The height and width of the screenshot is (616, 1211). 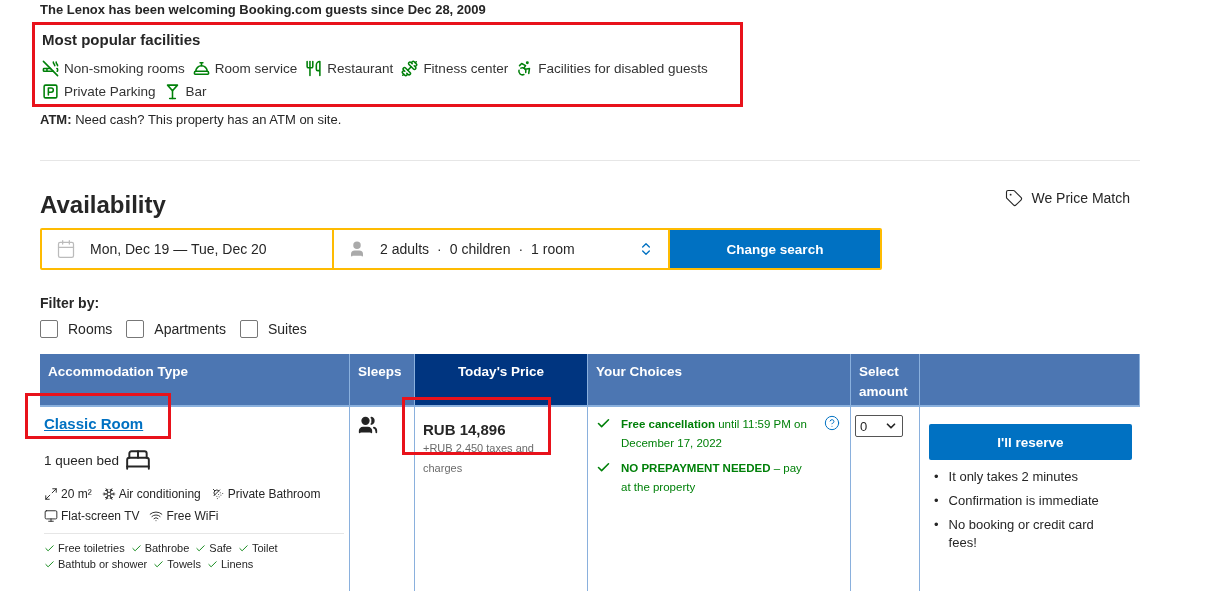 I want to click on tag-icon, so click(x=1014, y=198).